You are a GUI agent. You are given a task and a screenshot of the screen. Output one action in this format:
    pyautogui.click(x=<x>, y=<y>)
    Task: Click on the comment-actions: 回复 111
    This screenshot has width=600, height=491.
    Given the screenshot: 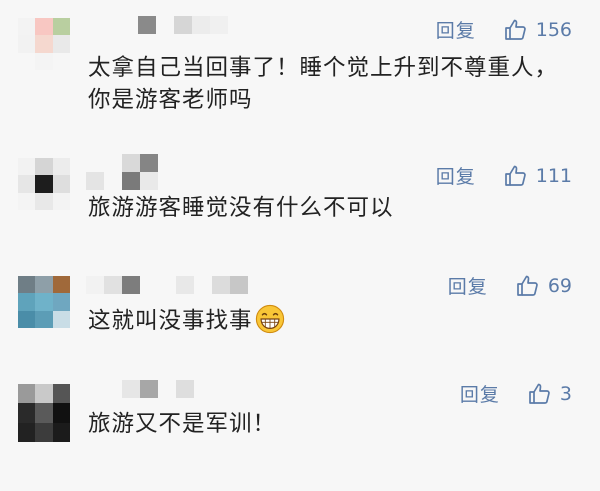 What is the action you would take?
    pyautogui.click(x=504, y=175)
    